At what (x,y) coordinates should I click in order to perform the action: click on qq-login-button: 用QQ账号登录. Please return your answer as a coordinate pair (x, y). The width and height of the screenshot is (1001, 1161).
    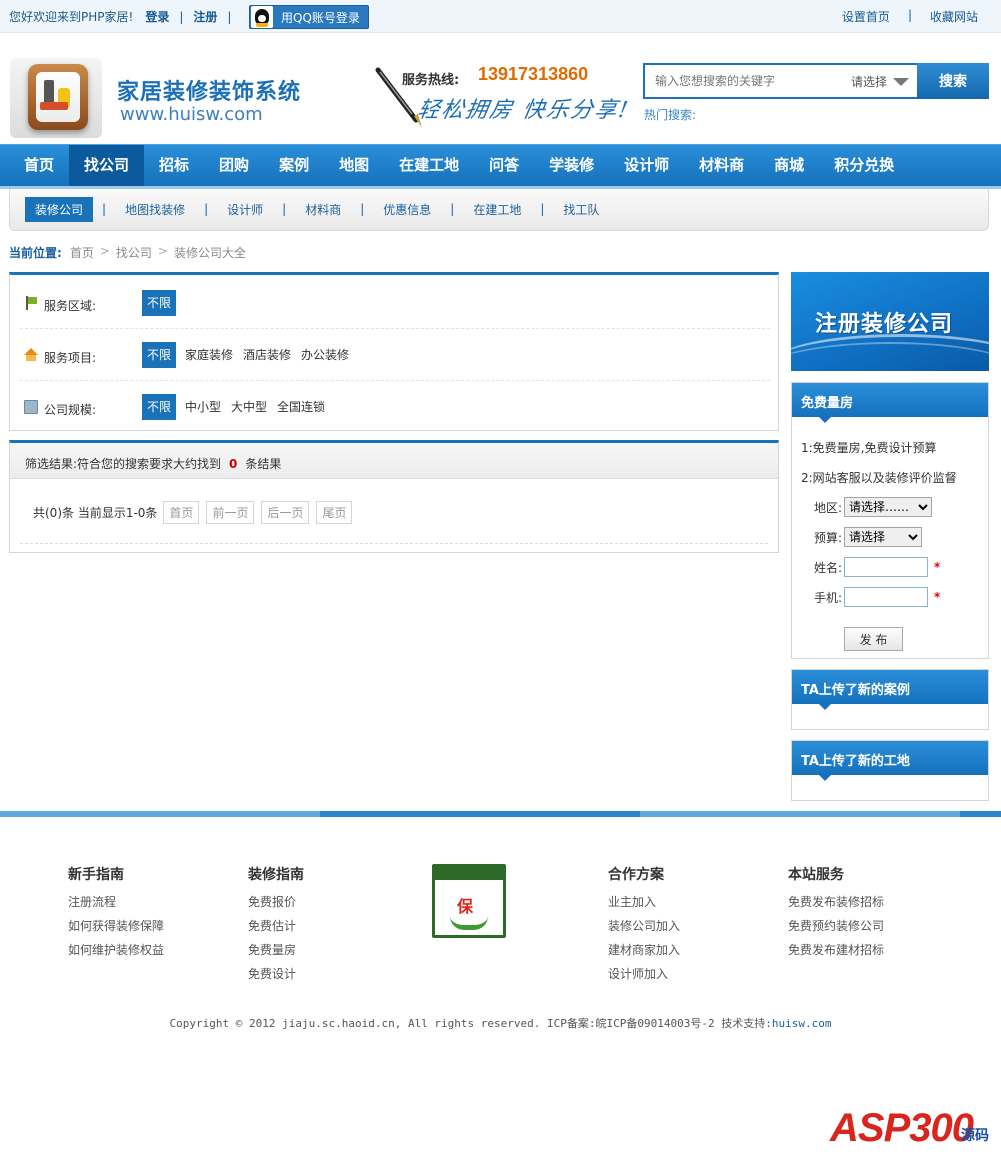
    Looking at the image, I should click on (309, 17).